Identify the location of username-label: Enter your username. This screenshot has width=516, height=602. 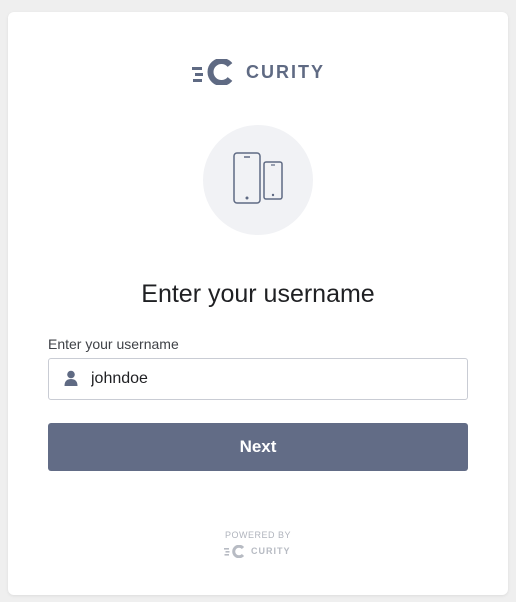
(113, 344).